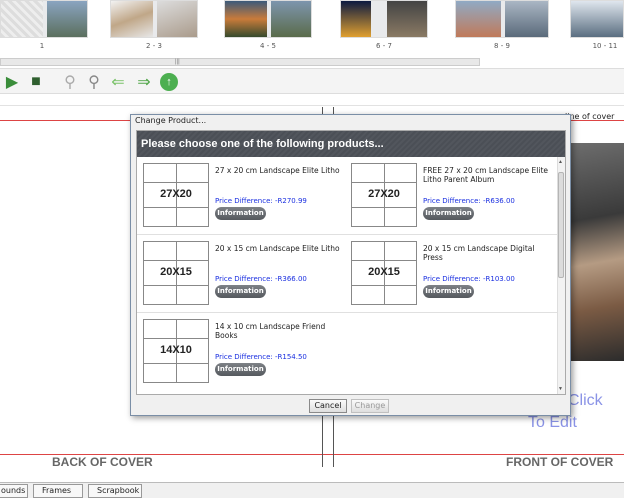 This screenshot has height=498, width=624. What do you see at coordinates (312, 100) in the screenshot?
I see `ruler` at bounding box center [312, 100].